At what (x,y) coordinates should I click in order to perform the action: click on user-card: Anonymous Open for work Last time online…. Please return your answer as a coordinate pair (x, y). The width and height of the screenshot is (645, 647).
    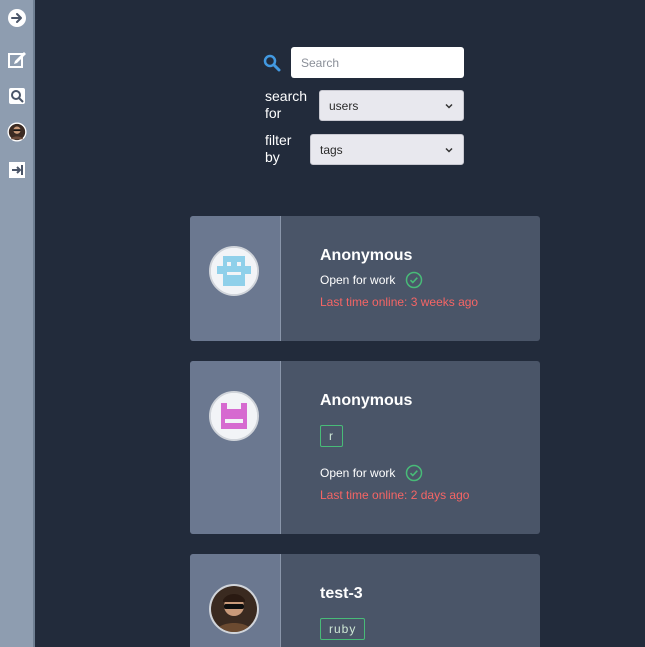
    Looking at the image, I should click on (365, 278).